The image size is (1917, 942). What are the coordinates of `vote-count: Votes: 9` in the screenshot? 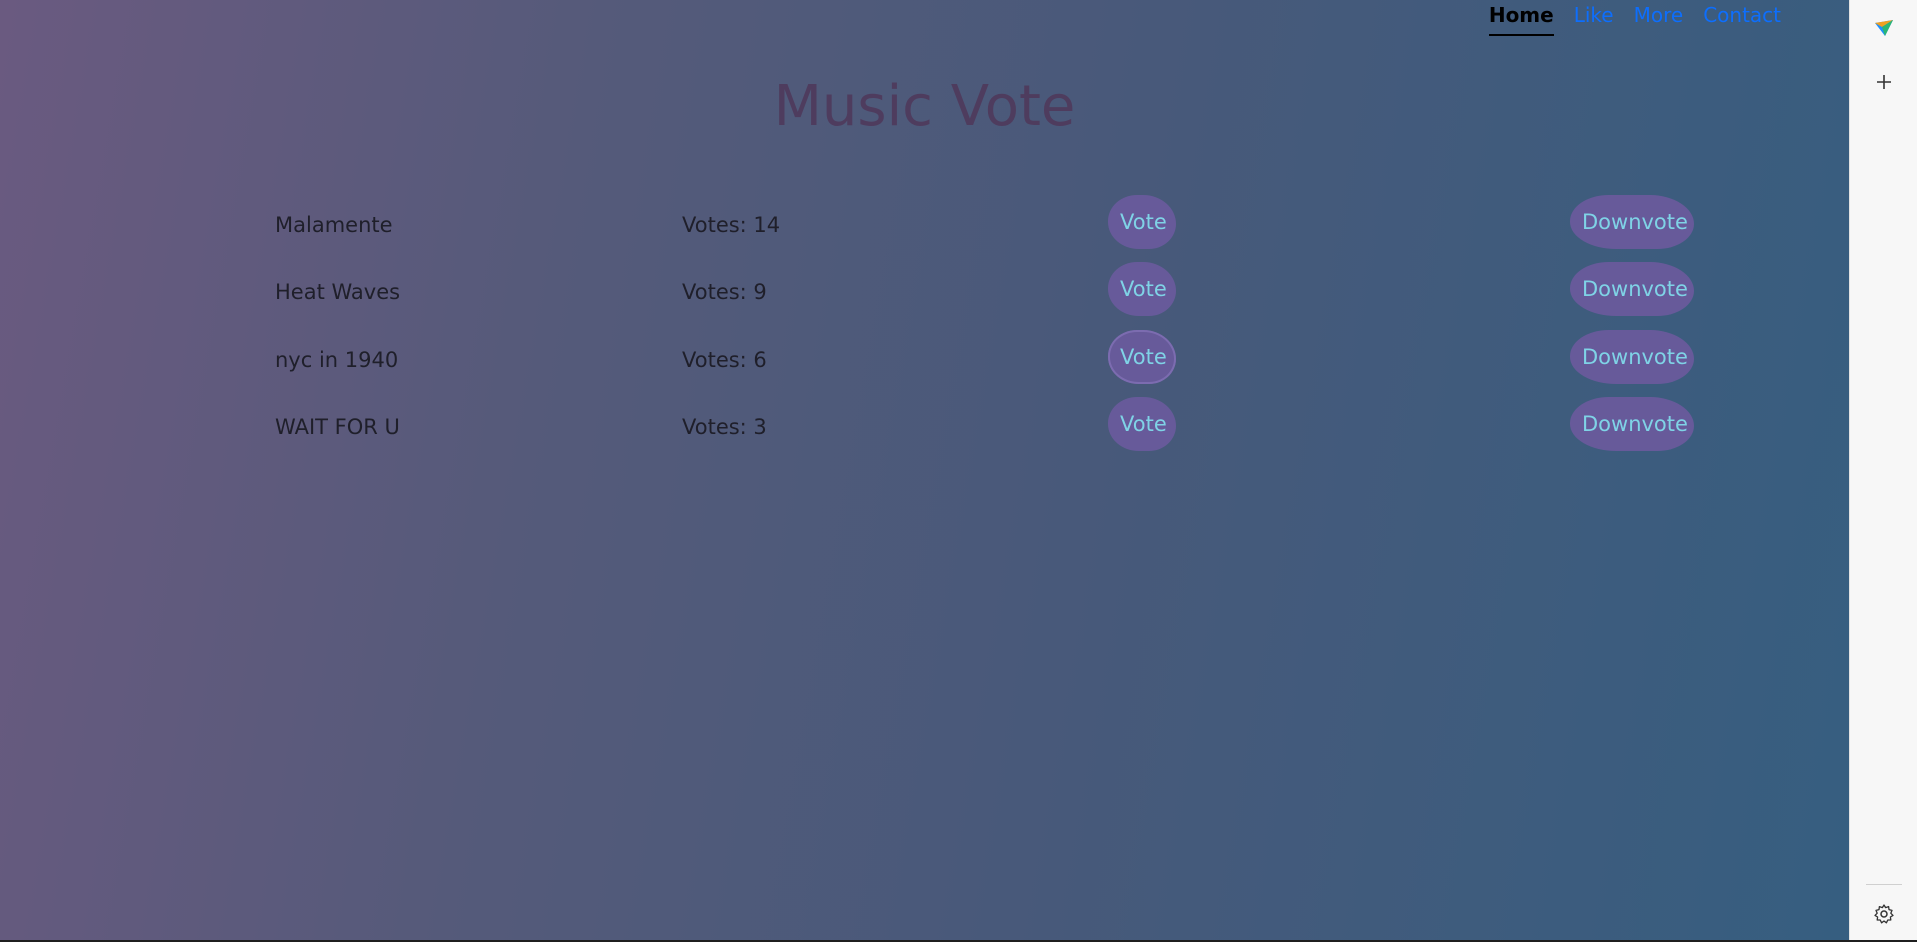 It's located at (724, 292).